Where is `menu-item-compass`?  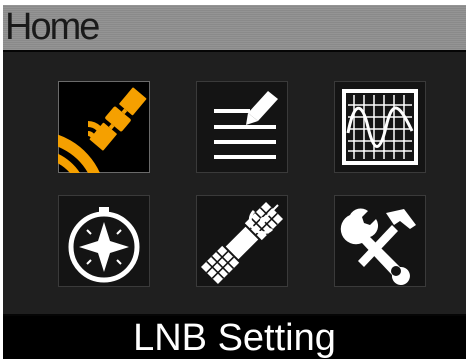
menu-item-compass is located at coordinates (104, 241).